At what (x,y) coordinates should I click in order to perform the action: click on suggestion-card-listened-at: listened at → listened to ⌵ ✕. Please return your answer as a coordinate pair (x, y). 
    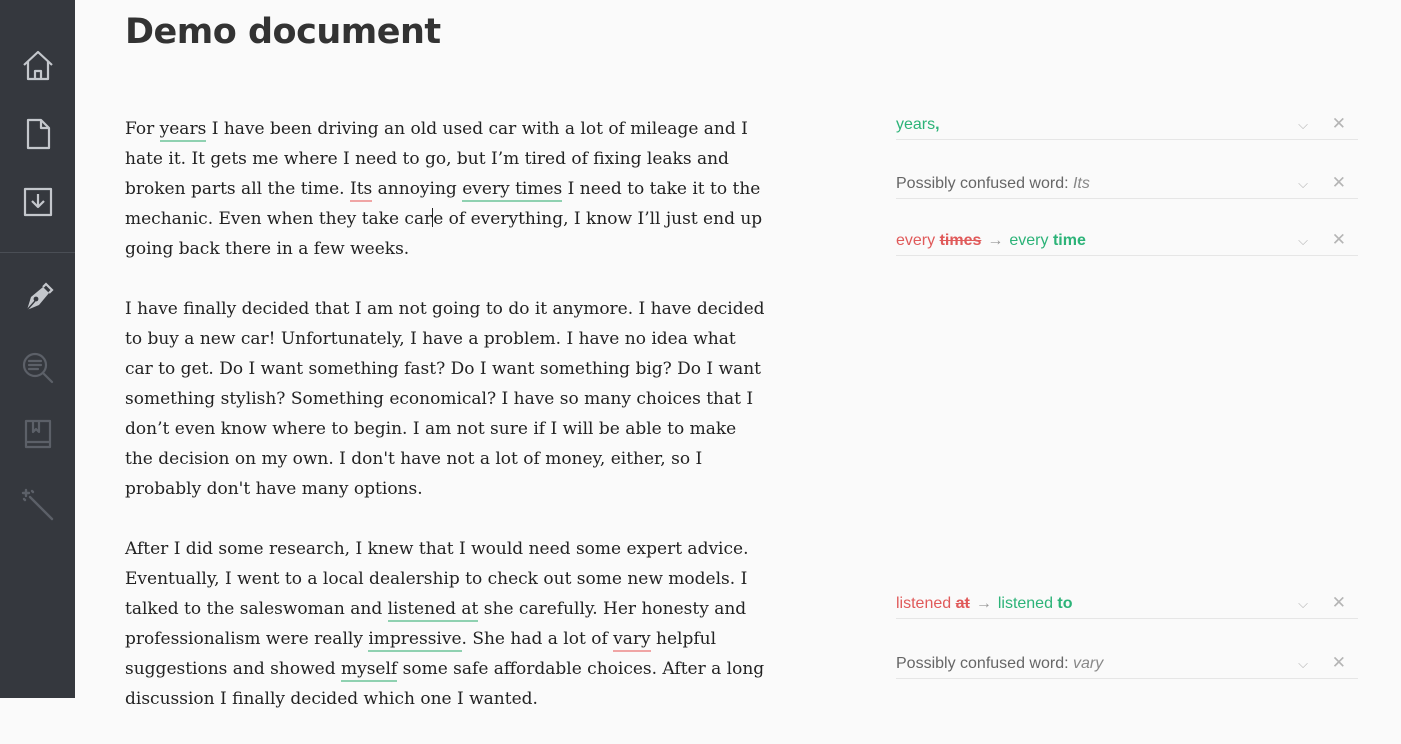
    Looking at the image, I should click on (1127, 606).